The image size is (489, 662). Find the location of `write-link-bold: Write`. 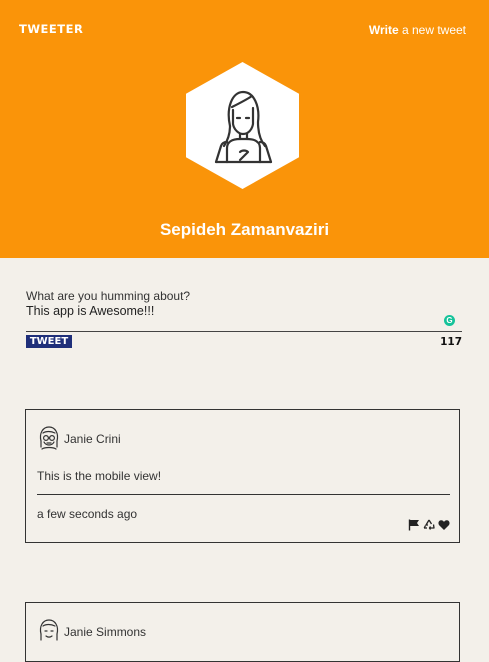

write-link-bold: Write is located at coordinates (383, 30).